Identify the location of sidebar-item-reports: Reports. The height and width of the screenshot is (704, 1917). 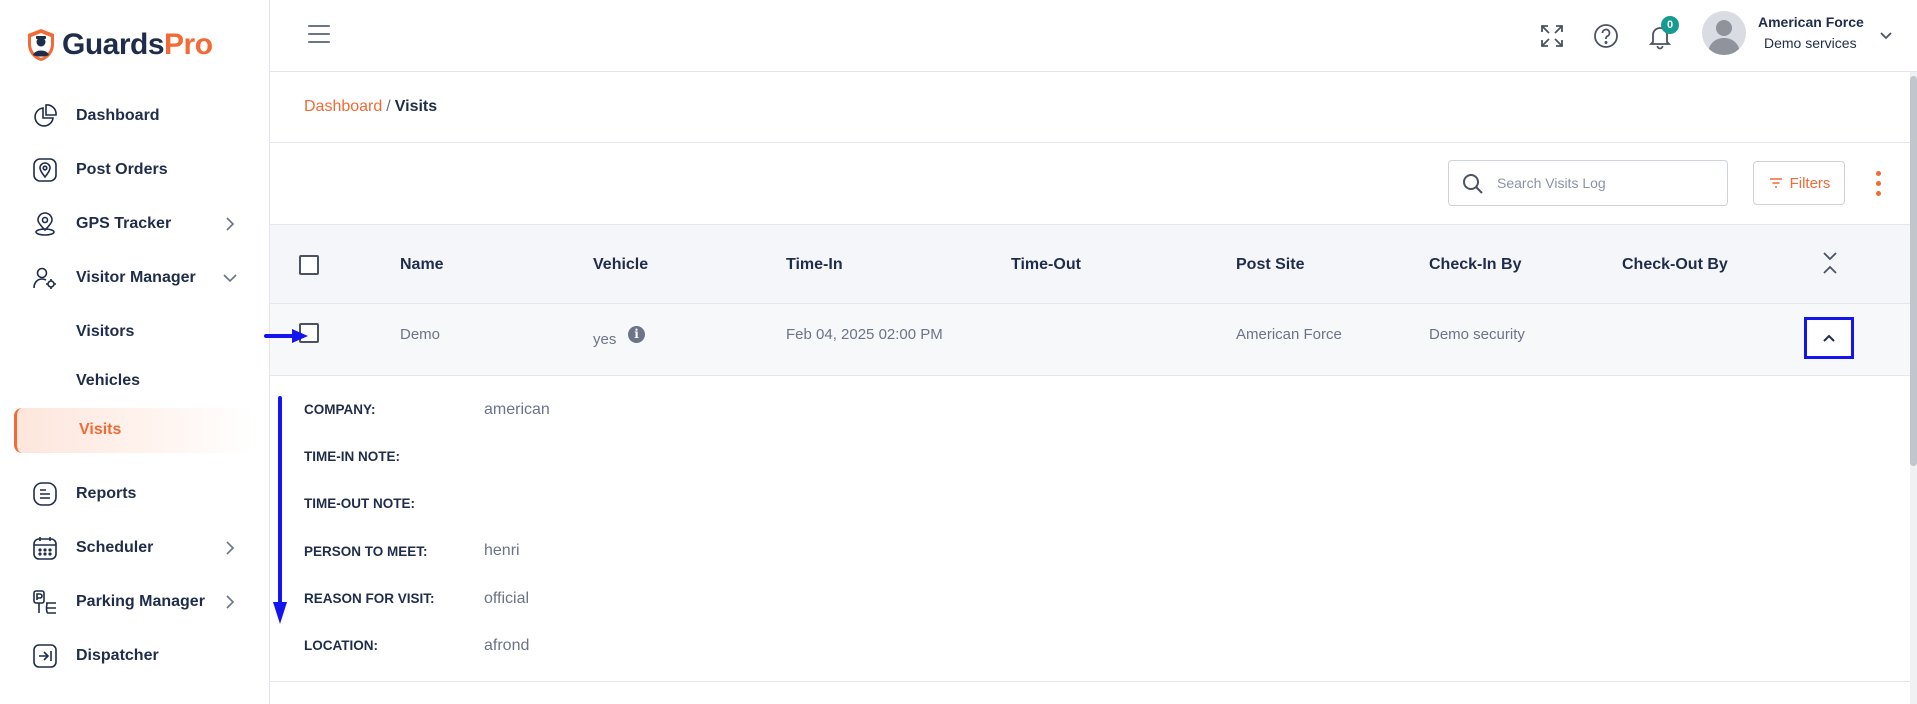
(135, 494).